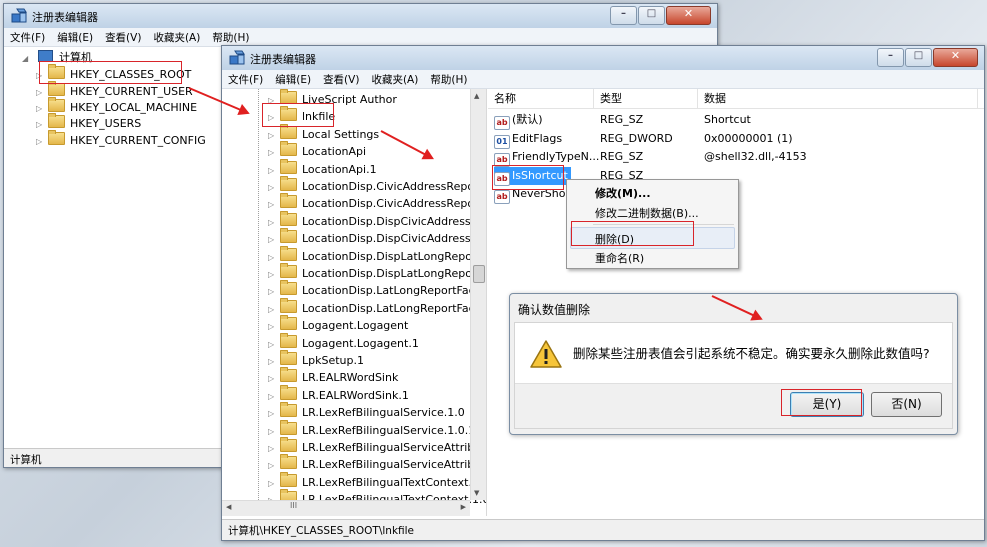  I want to click on tree-item-label: LpkSetup.1, so click(333, 360).